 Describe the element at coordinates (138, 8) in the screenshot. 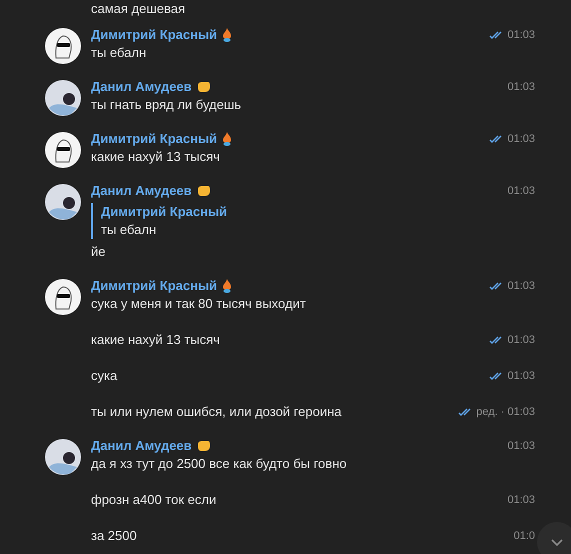

I see `message-text: самая дешевая` at that location.